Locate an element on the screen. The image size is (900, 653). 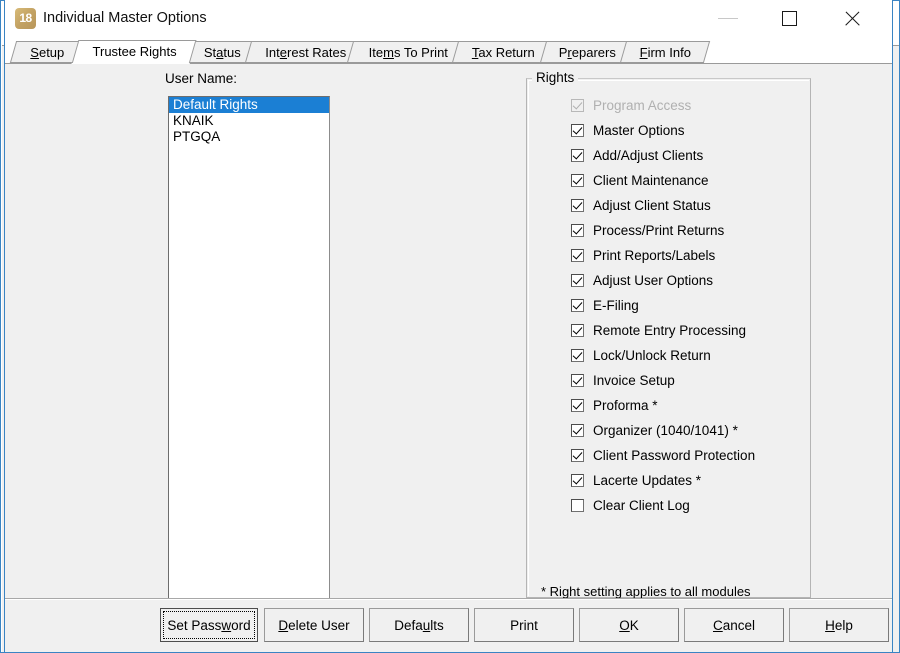
rights-checkbox-label: Adjust User Options is located at coordinates (653, 280).